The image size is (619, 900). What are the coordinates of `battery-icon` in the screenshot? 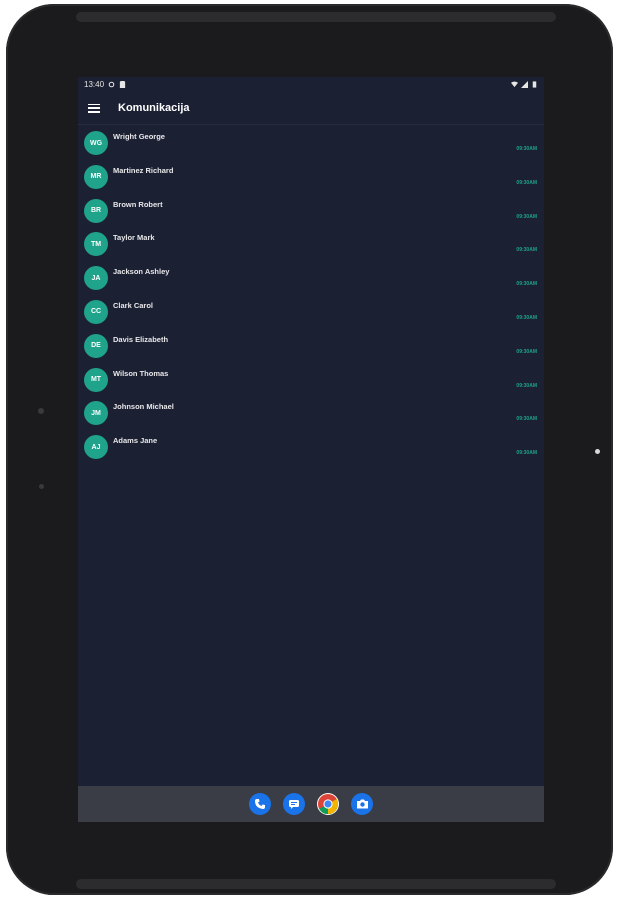 It's located at (534, 84).